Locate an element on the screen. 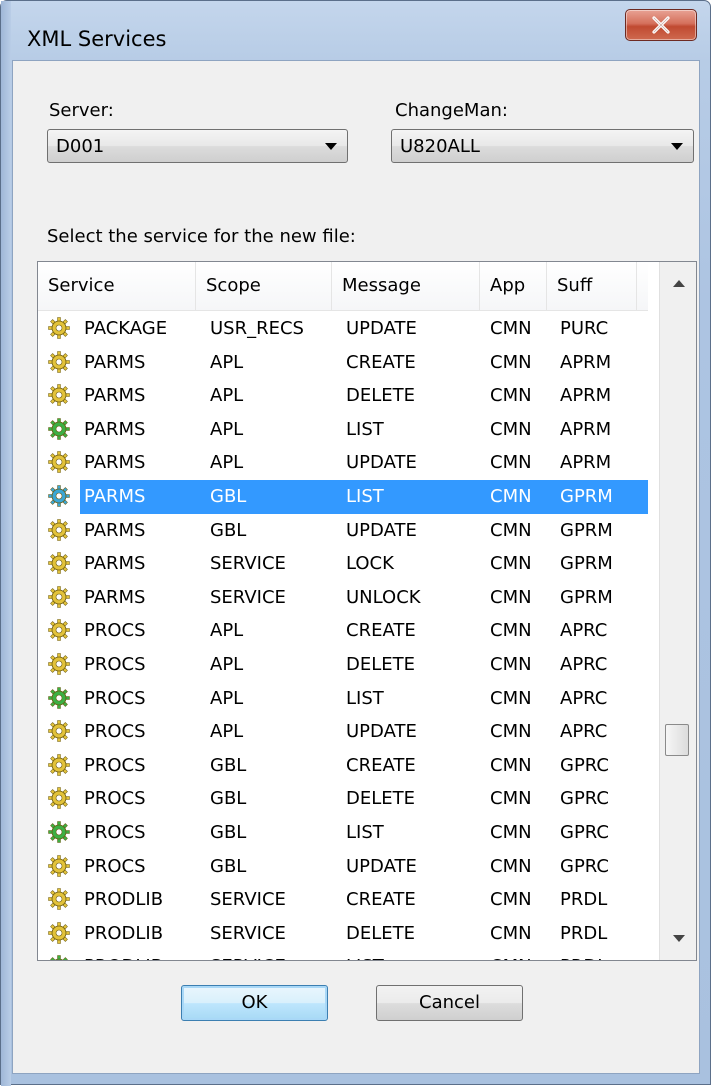  scroll-up-arrow-icon is located at coordinates (679, 283).